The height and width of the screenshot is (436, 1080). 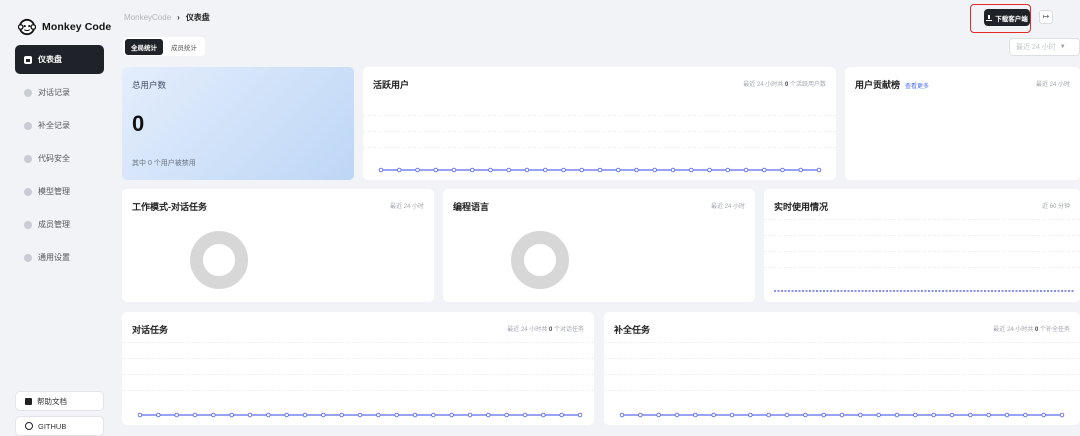 I want to click on help-docs-button: 帮助文档, so click(x=59, y=401).